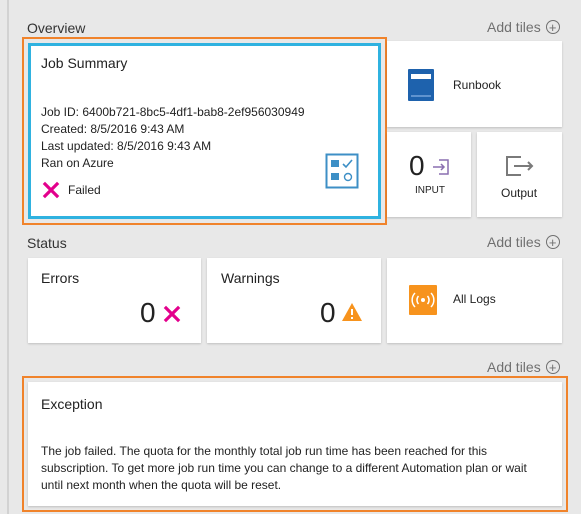  I want to click on job-summary-icon, so click(342, 171).